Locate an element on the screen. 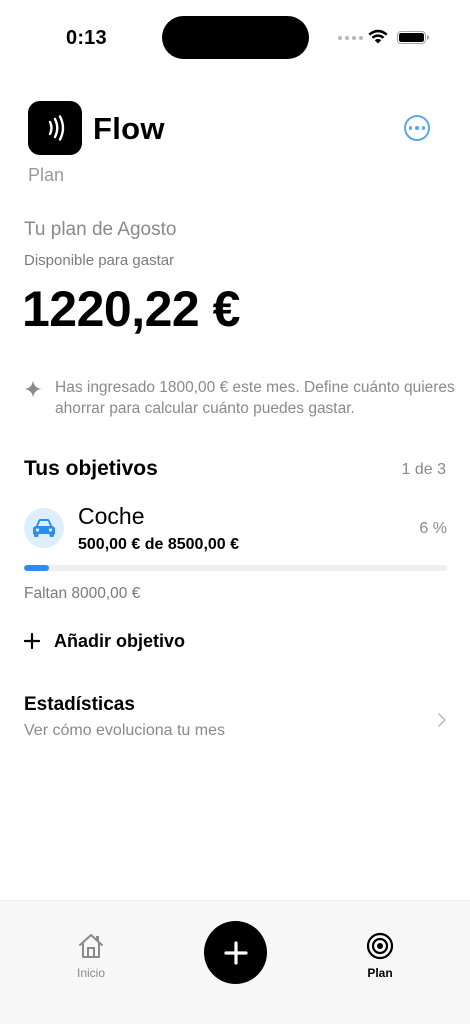 The width and height of the screenshot is (470, 1024). chevron-right-icon is located at coordinates (442, 720).